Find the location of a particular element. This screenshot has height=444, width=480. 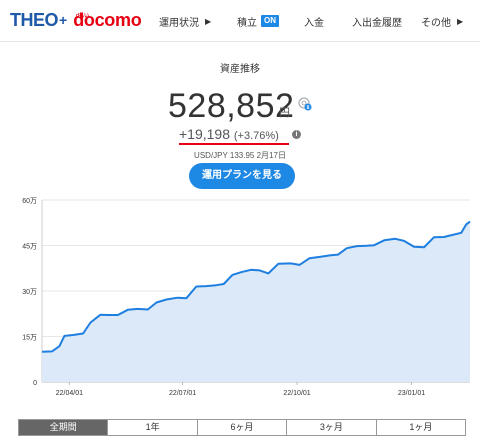

nav-other-label: その他 is located at coordinates (436, 23).